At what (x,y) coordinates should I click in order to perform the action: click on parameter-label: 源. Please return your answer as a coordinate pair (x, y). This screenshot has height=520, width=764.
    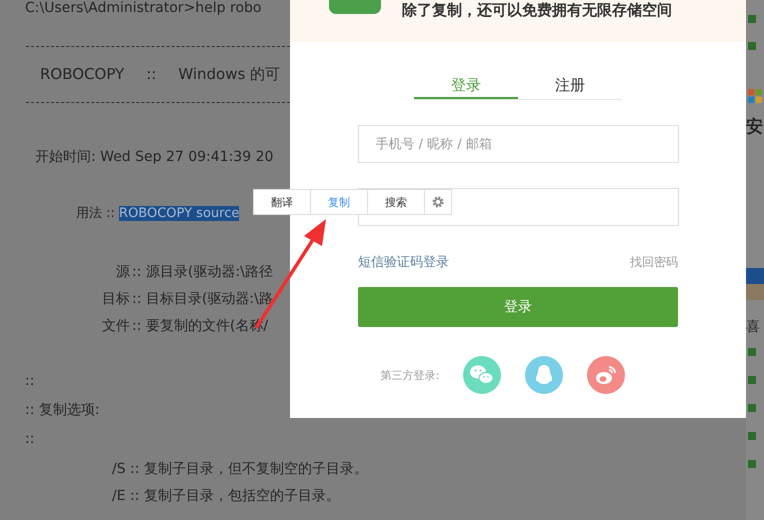
    Looking at the image, I should click on (123, 272).